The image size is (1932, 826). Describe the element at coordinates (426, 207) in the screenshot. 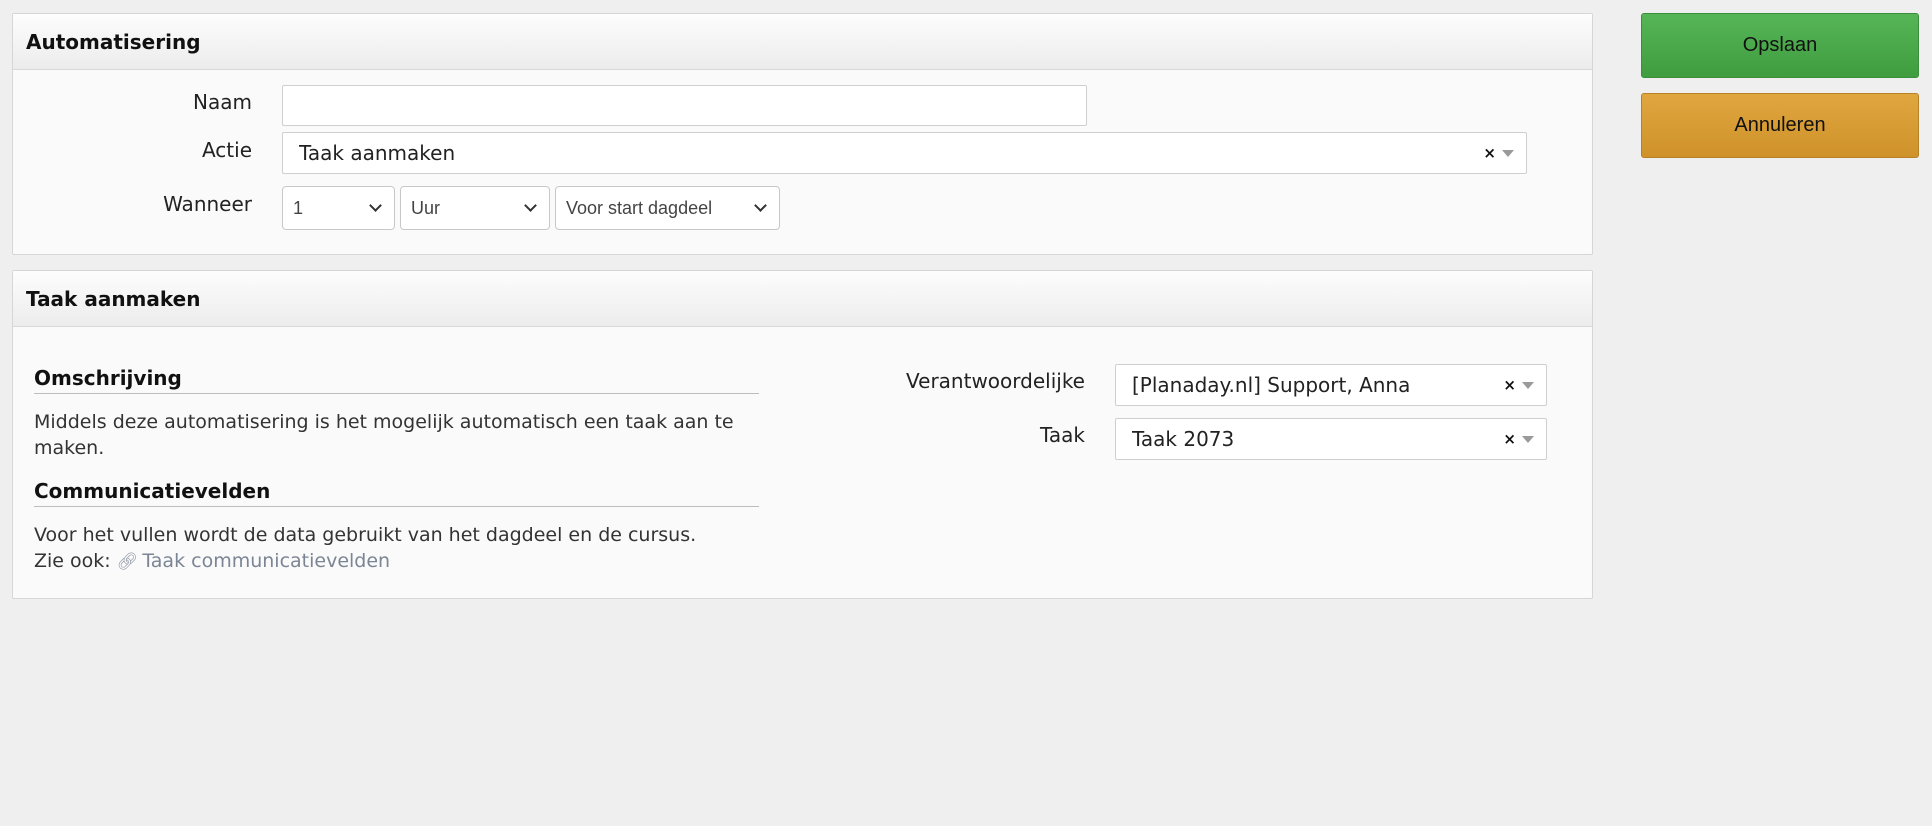

I see `wanneer-unit-value: Uur` at that location.